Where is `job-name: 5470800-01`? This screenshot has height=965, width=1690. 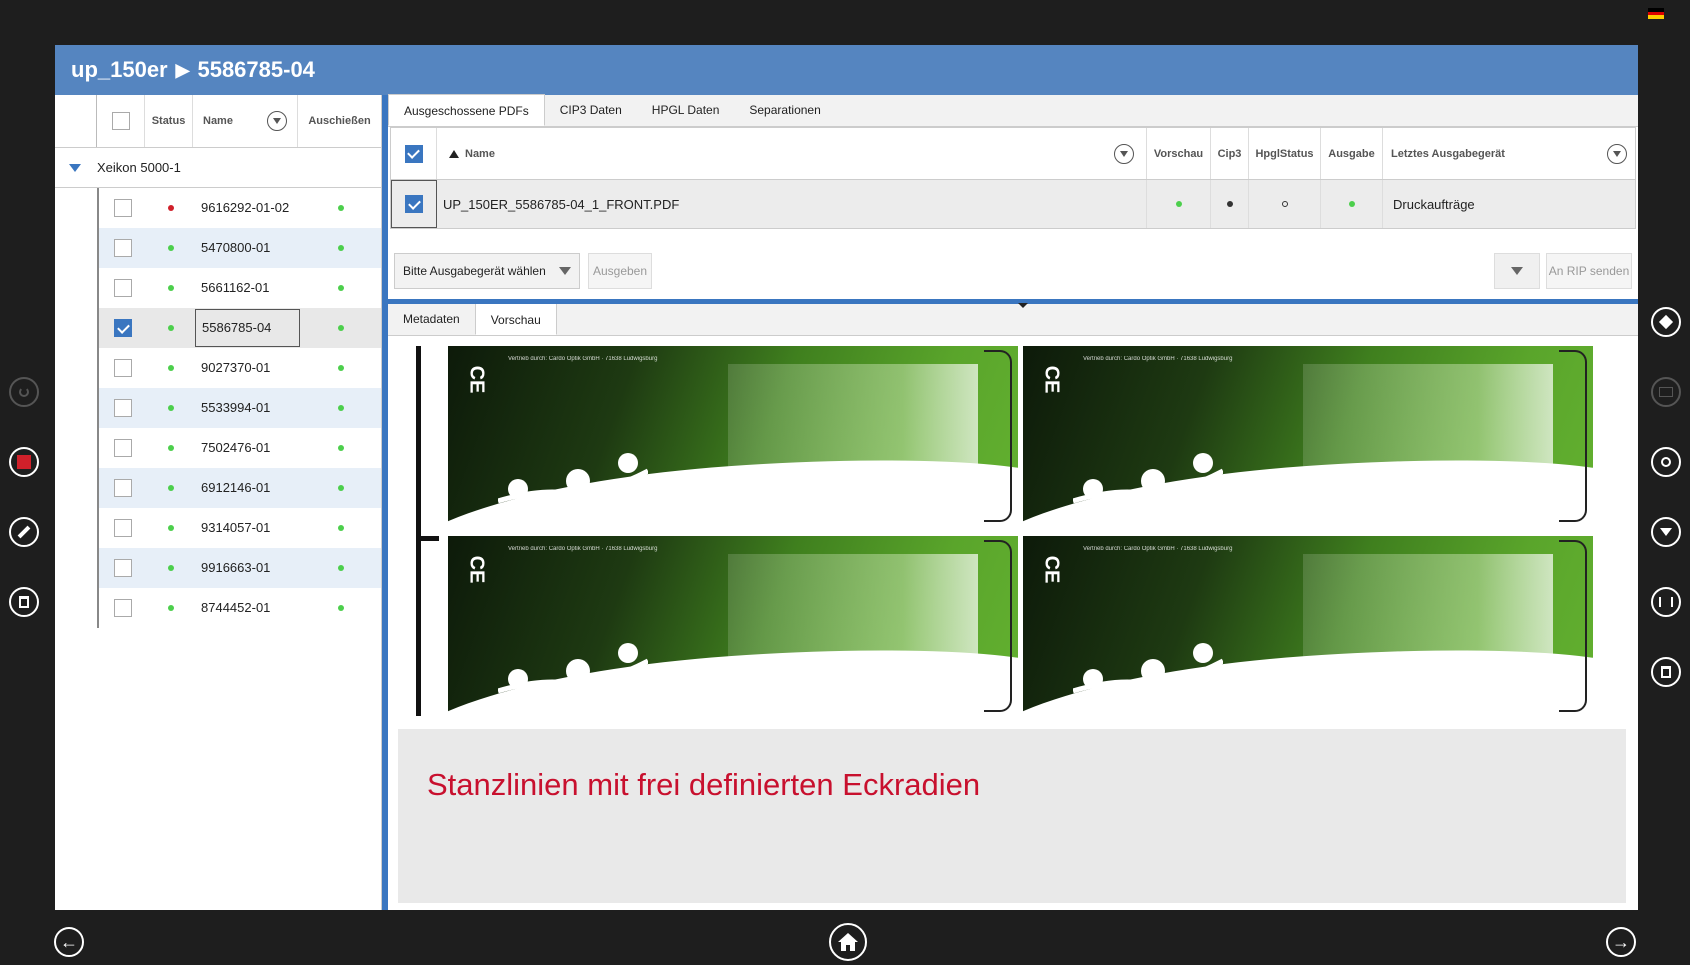
job-name: 5470800-01 is located at coordinates (236, 247).